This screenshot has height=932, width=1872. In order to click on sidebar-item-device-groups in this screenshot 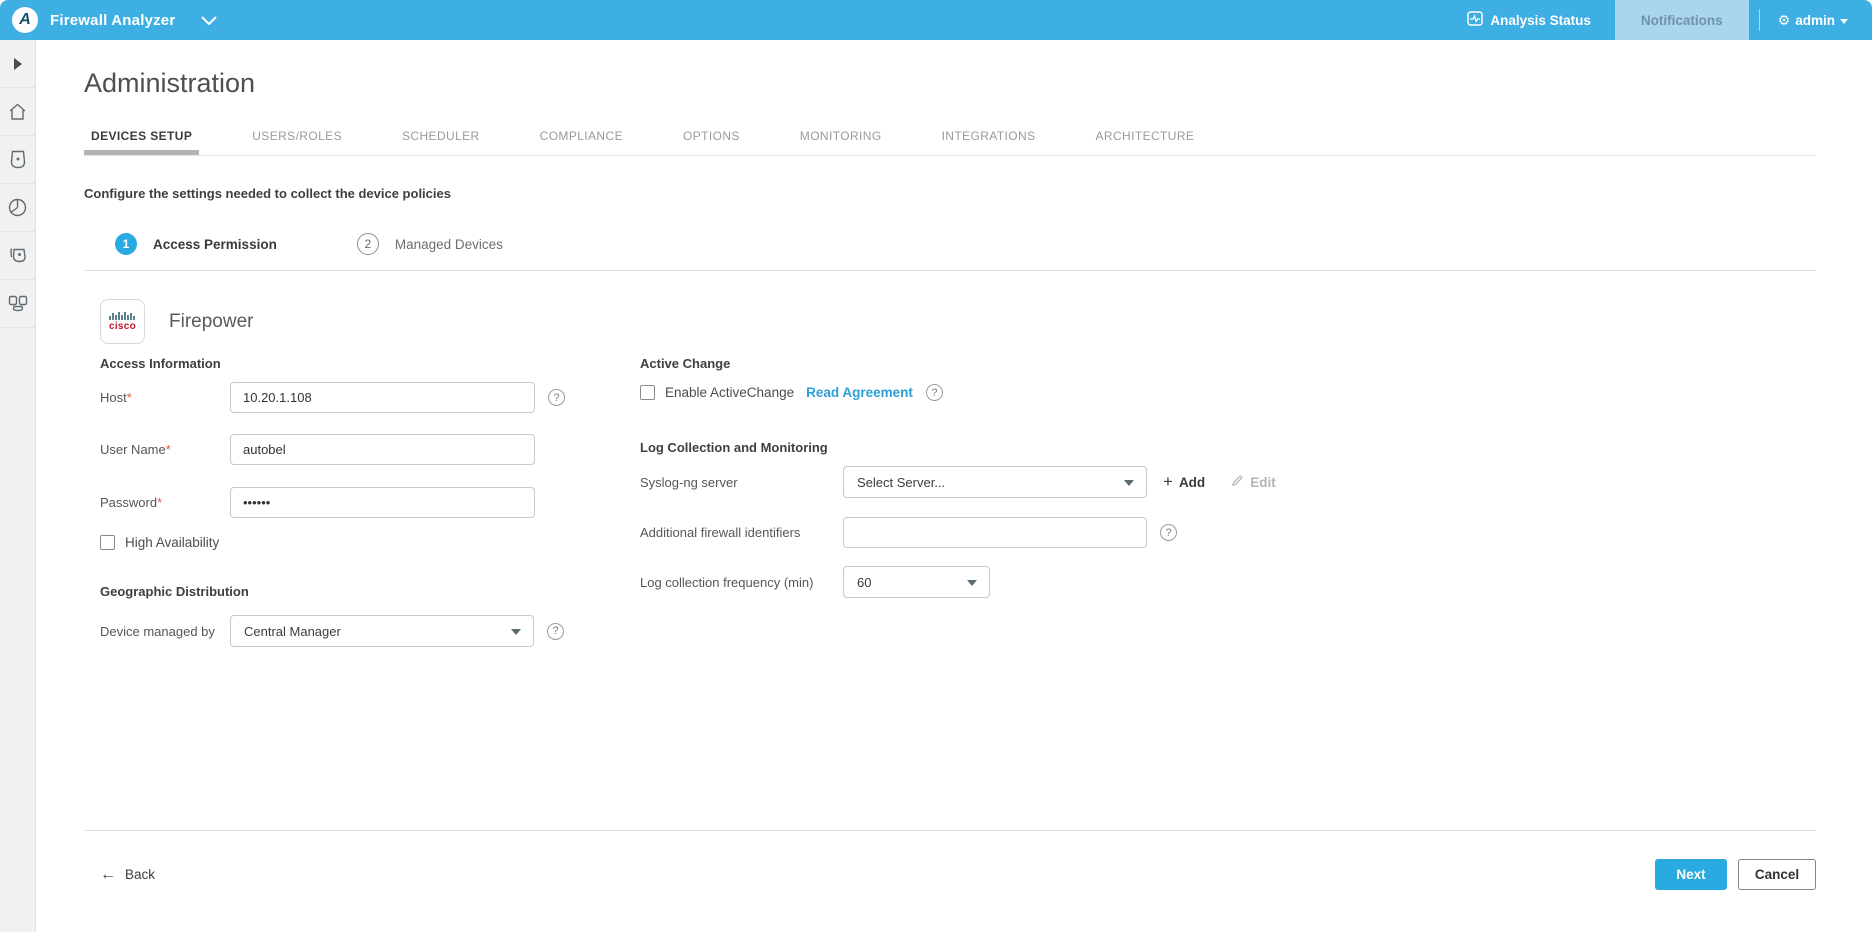, I will do `click(17, 304)`.